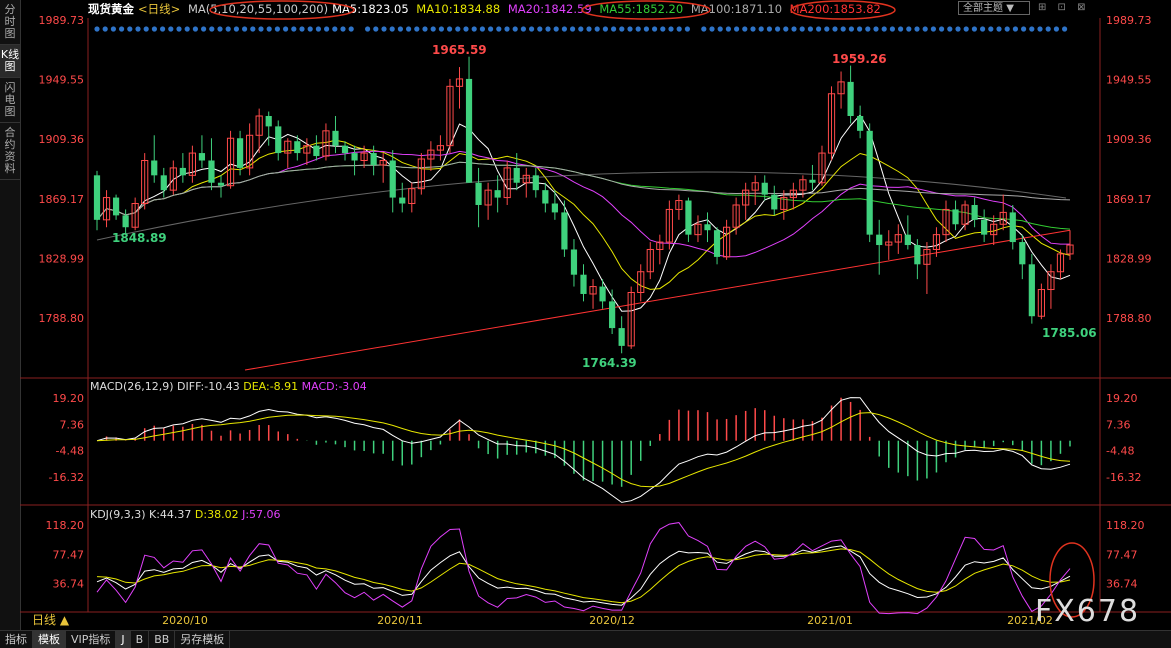  Describe the element at coordinates (1088, 611) in the screenshot. I see `watermark-logo: FX678` at that location.